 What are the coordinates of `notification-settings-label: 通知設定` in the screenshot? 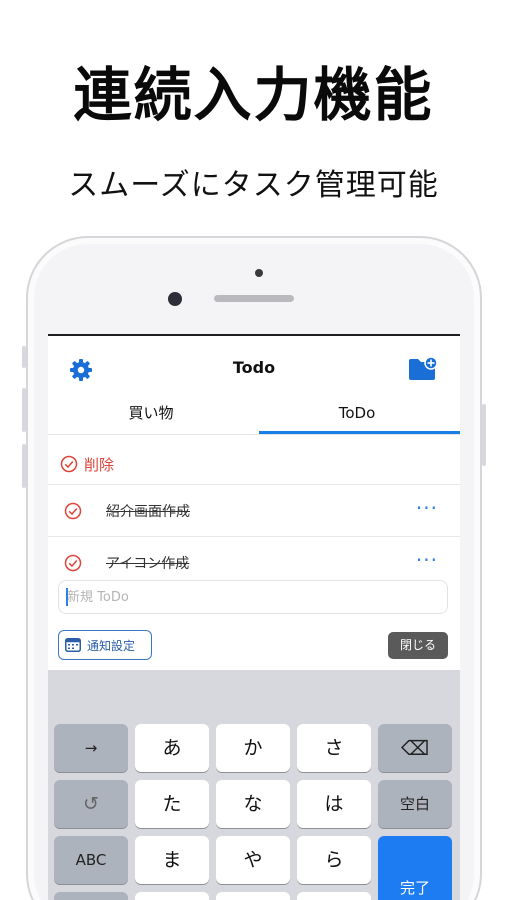 It's located at (111, 645).